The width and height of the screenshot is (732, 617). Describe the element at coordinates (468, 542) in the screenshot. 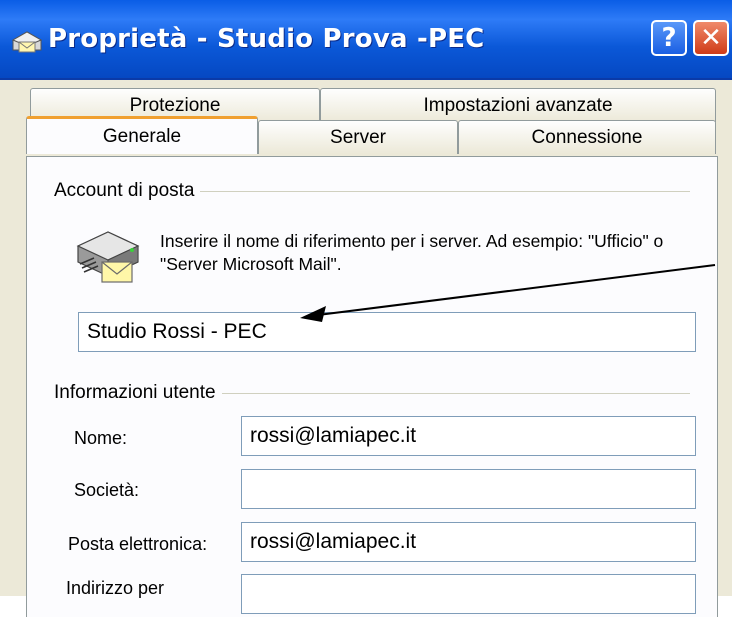

I see `posta-elettronica-input: rossi@lamiapec.it` at that location.